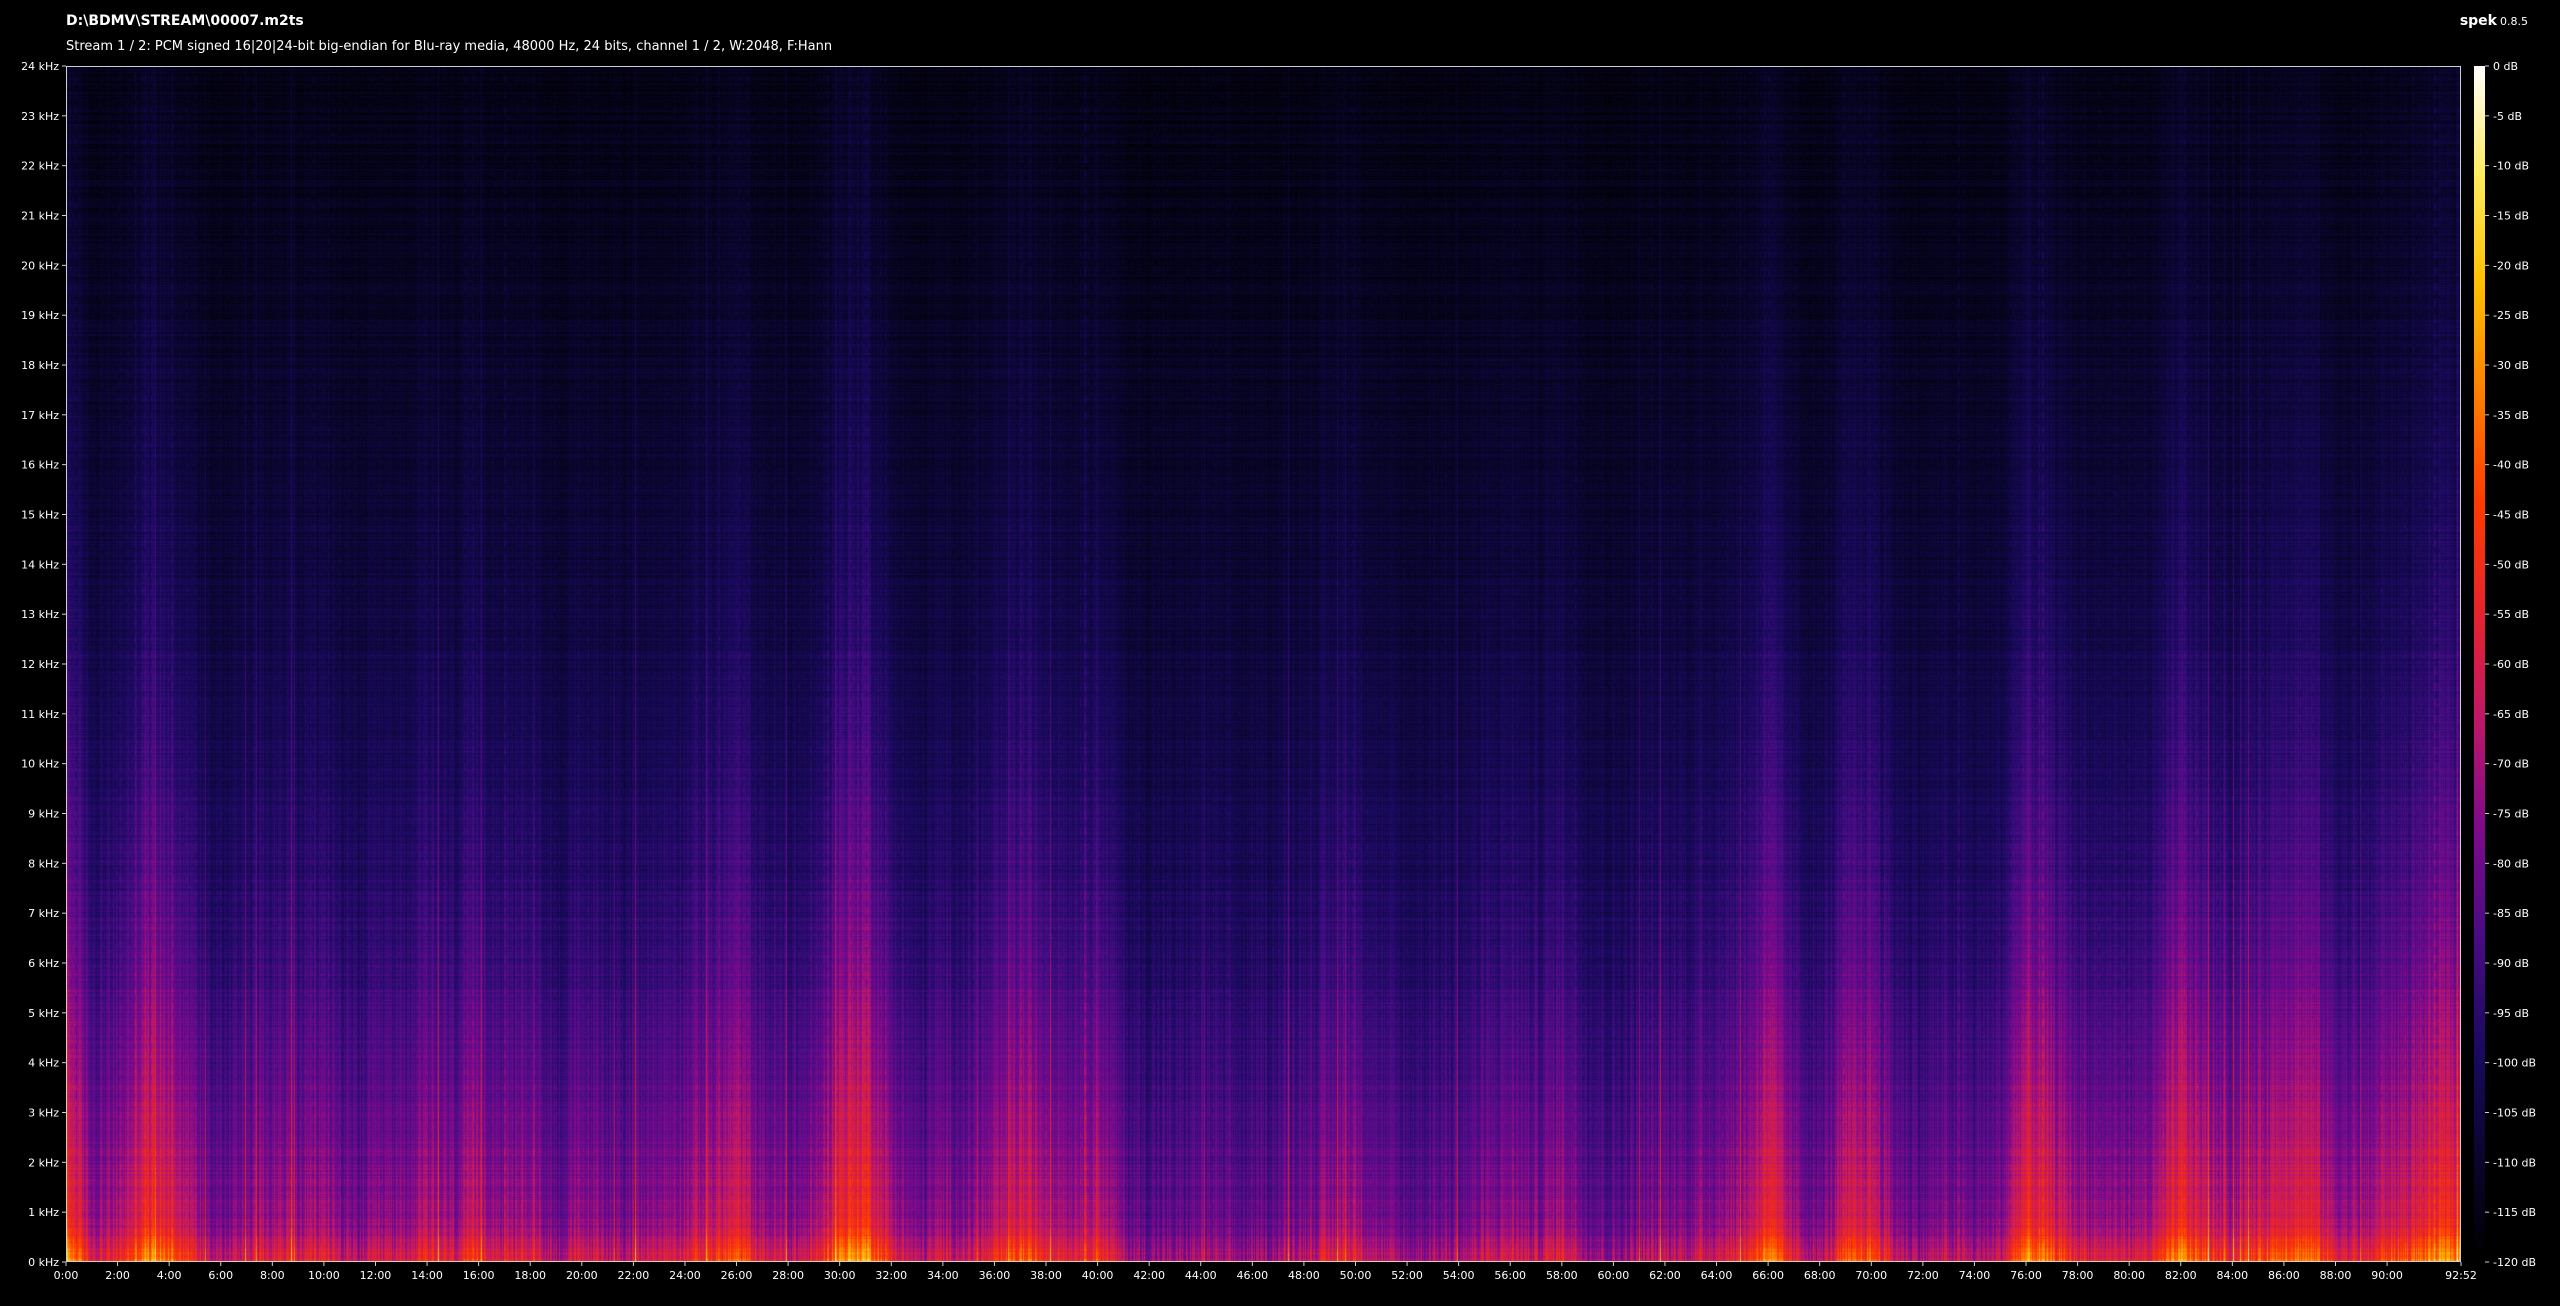 The width and height of the screenshot is (2560, 1306). I want to click on time-tick-label: 58:00, so click(1562, 1275).